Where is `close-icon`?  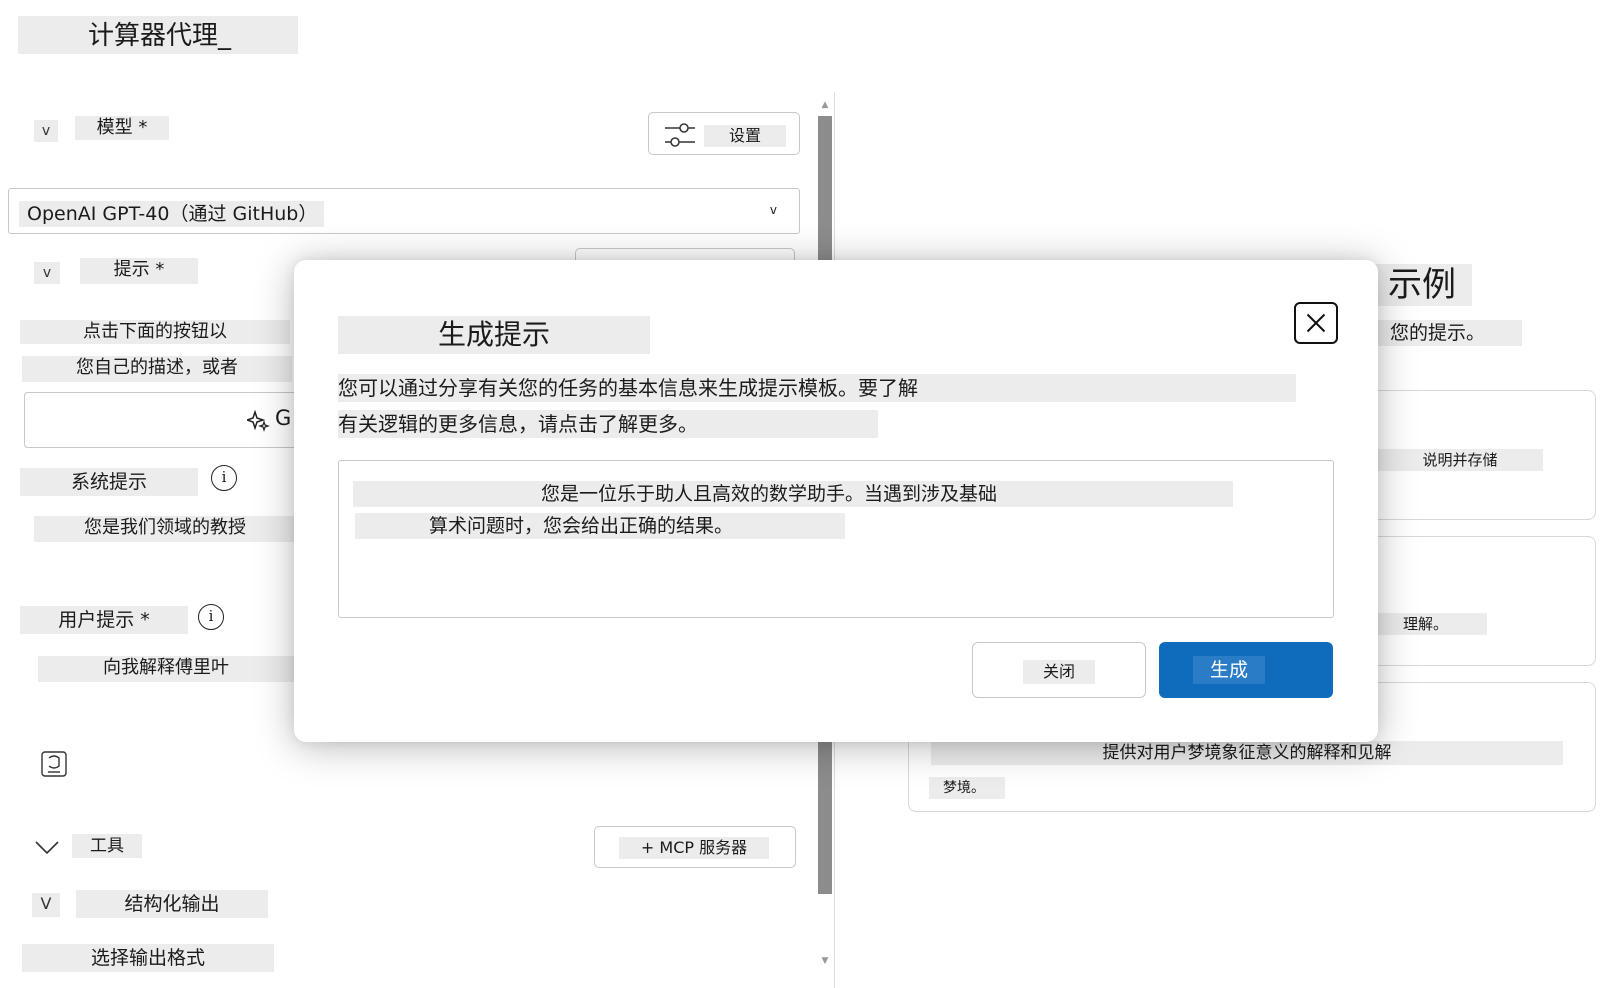
close-icon is located at coordinates (1316, 323).